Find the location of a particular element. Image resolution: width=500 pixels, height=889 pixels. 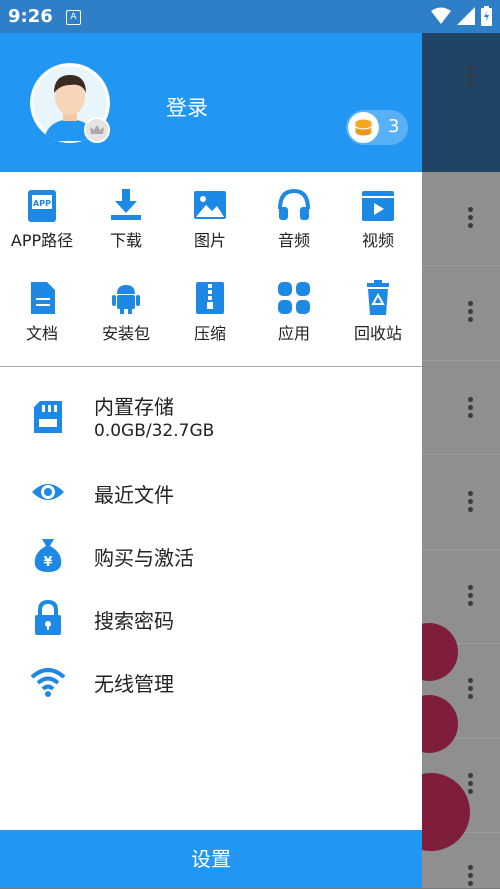

password-label: 搜索密码 is located at coordinates (134, 621).